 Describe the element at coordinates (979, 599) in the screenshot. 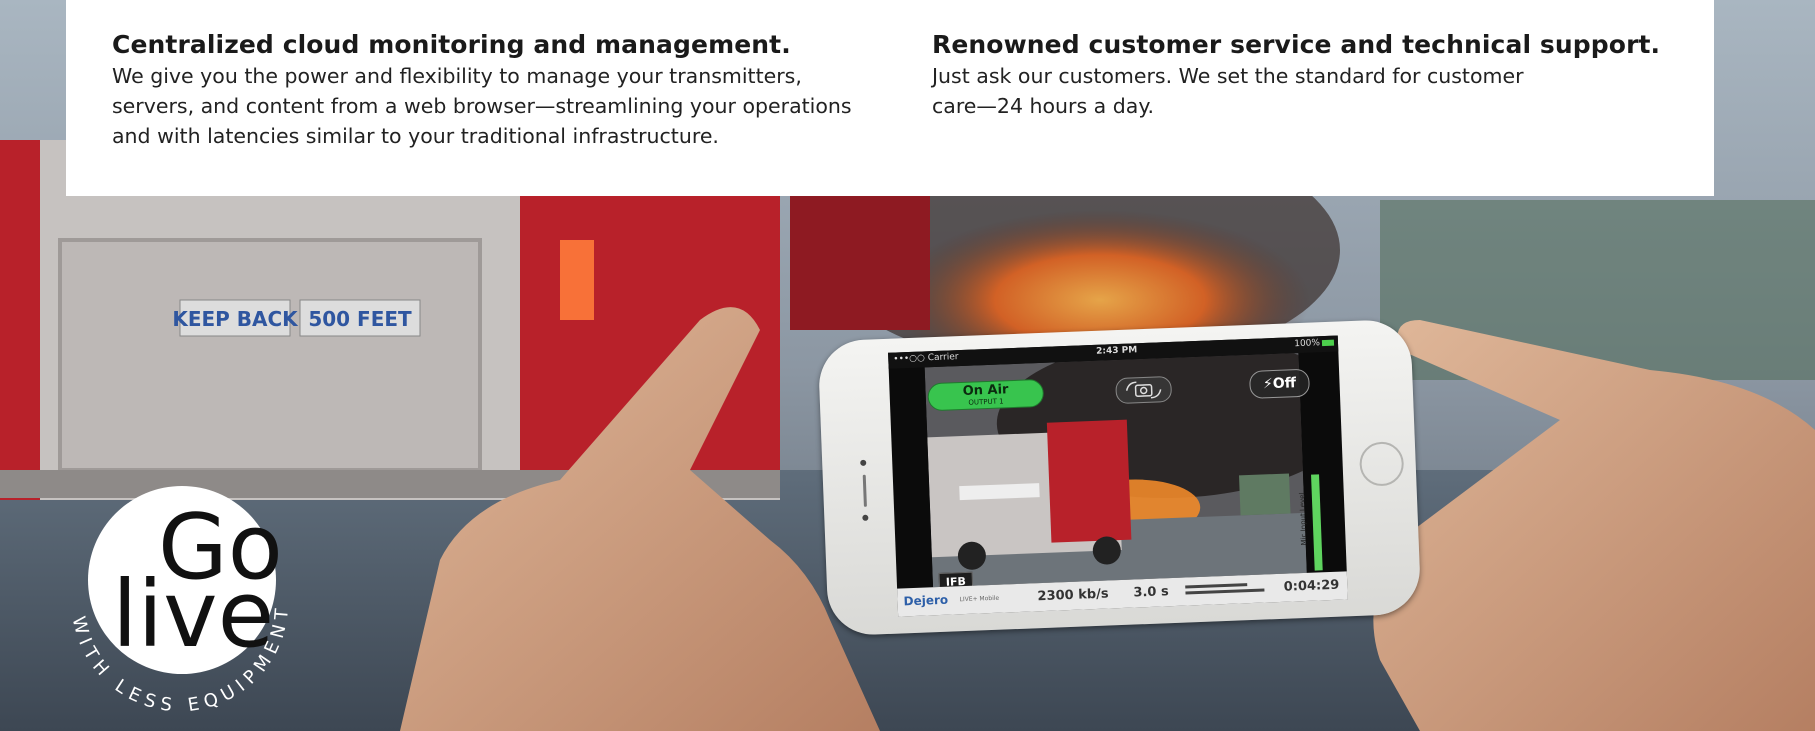

I see `product-name: LIVE+ Mobile` at that location.